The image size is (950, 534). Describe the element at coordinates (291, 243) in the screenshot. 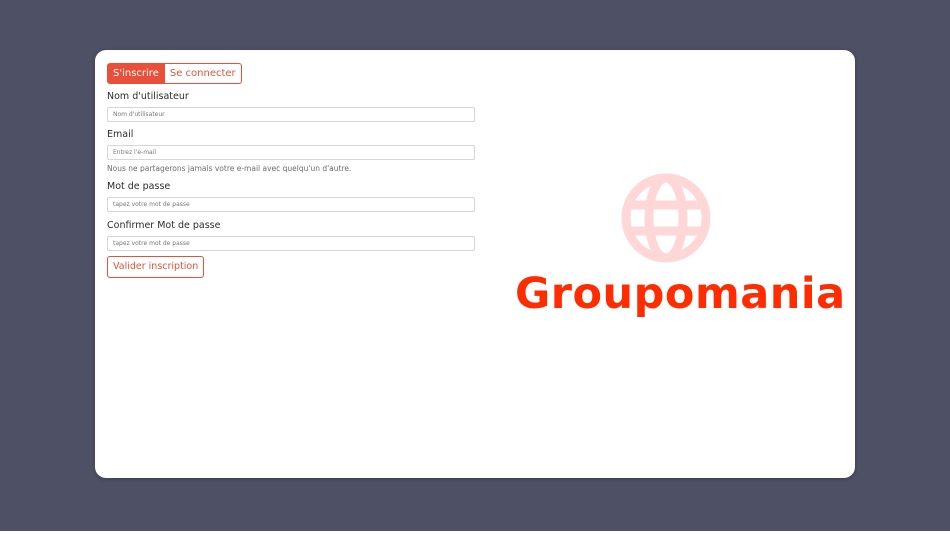

I see `confirm-password-input` at that location.